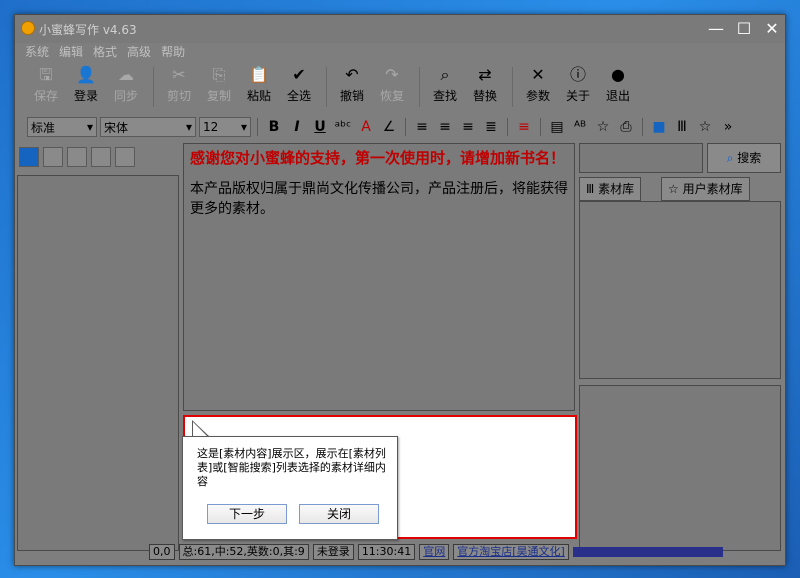 Image resolution: width=800 pixels, height=578 pixels. I want to click on minimize-icon: —, so click(716, 28).